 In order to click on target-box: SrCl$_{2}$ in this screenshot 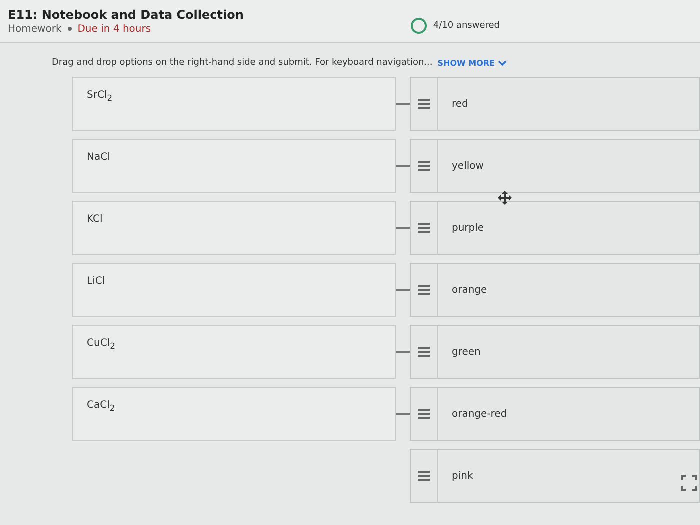, I will do `click(234, 104)`.